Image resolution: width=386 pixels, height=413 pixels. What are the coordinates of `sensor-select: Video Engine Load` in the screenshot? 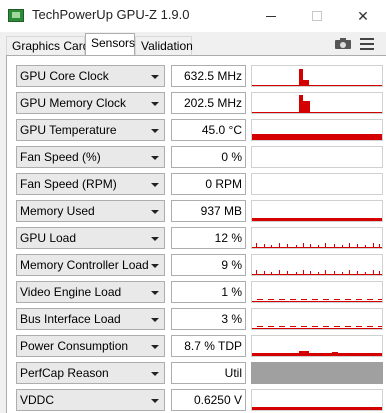 It's located at (90, 292).